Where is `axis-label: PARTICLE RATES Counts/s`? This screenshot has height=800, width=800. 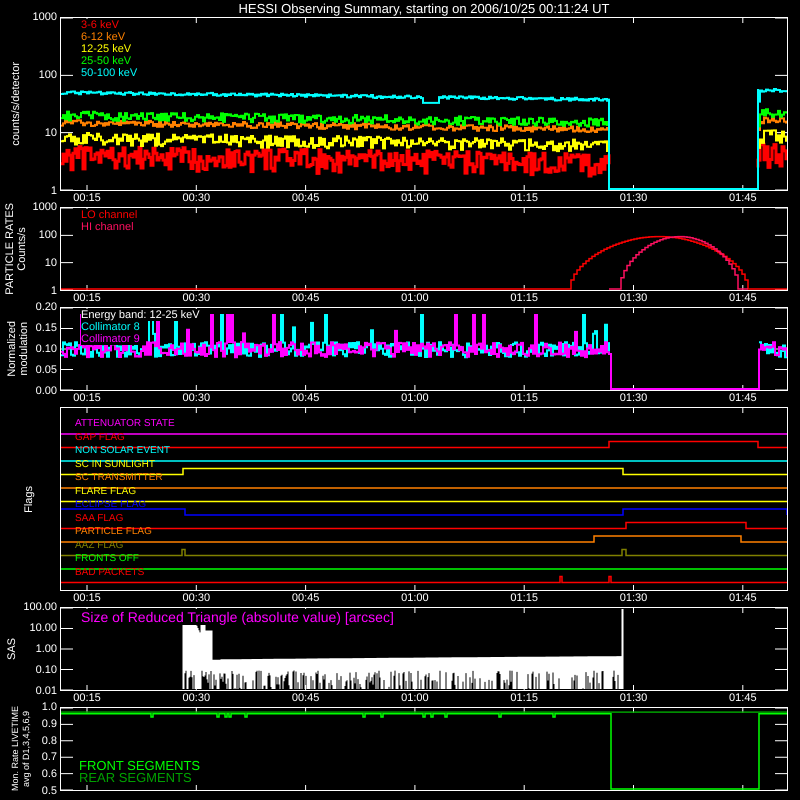
axis-label: PARTICLE RATES Counts/s is located at coordinates (16, 249).